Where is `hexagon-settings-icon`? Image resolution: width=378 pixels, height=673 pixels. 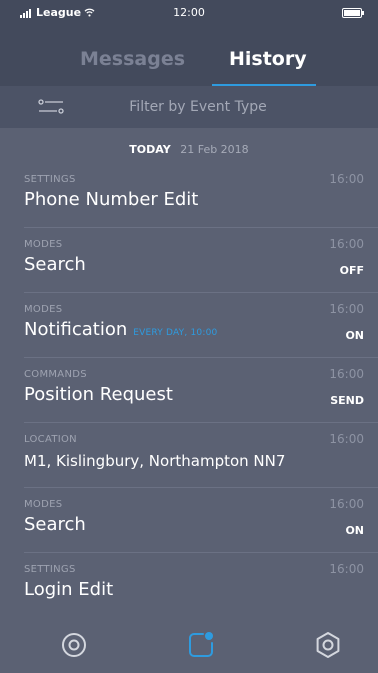
hexagon-settings-icon is located at coordinates (328, 645).